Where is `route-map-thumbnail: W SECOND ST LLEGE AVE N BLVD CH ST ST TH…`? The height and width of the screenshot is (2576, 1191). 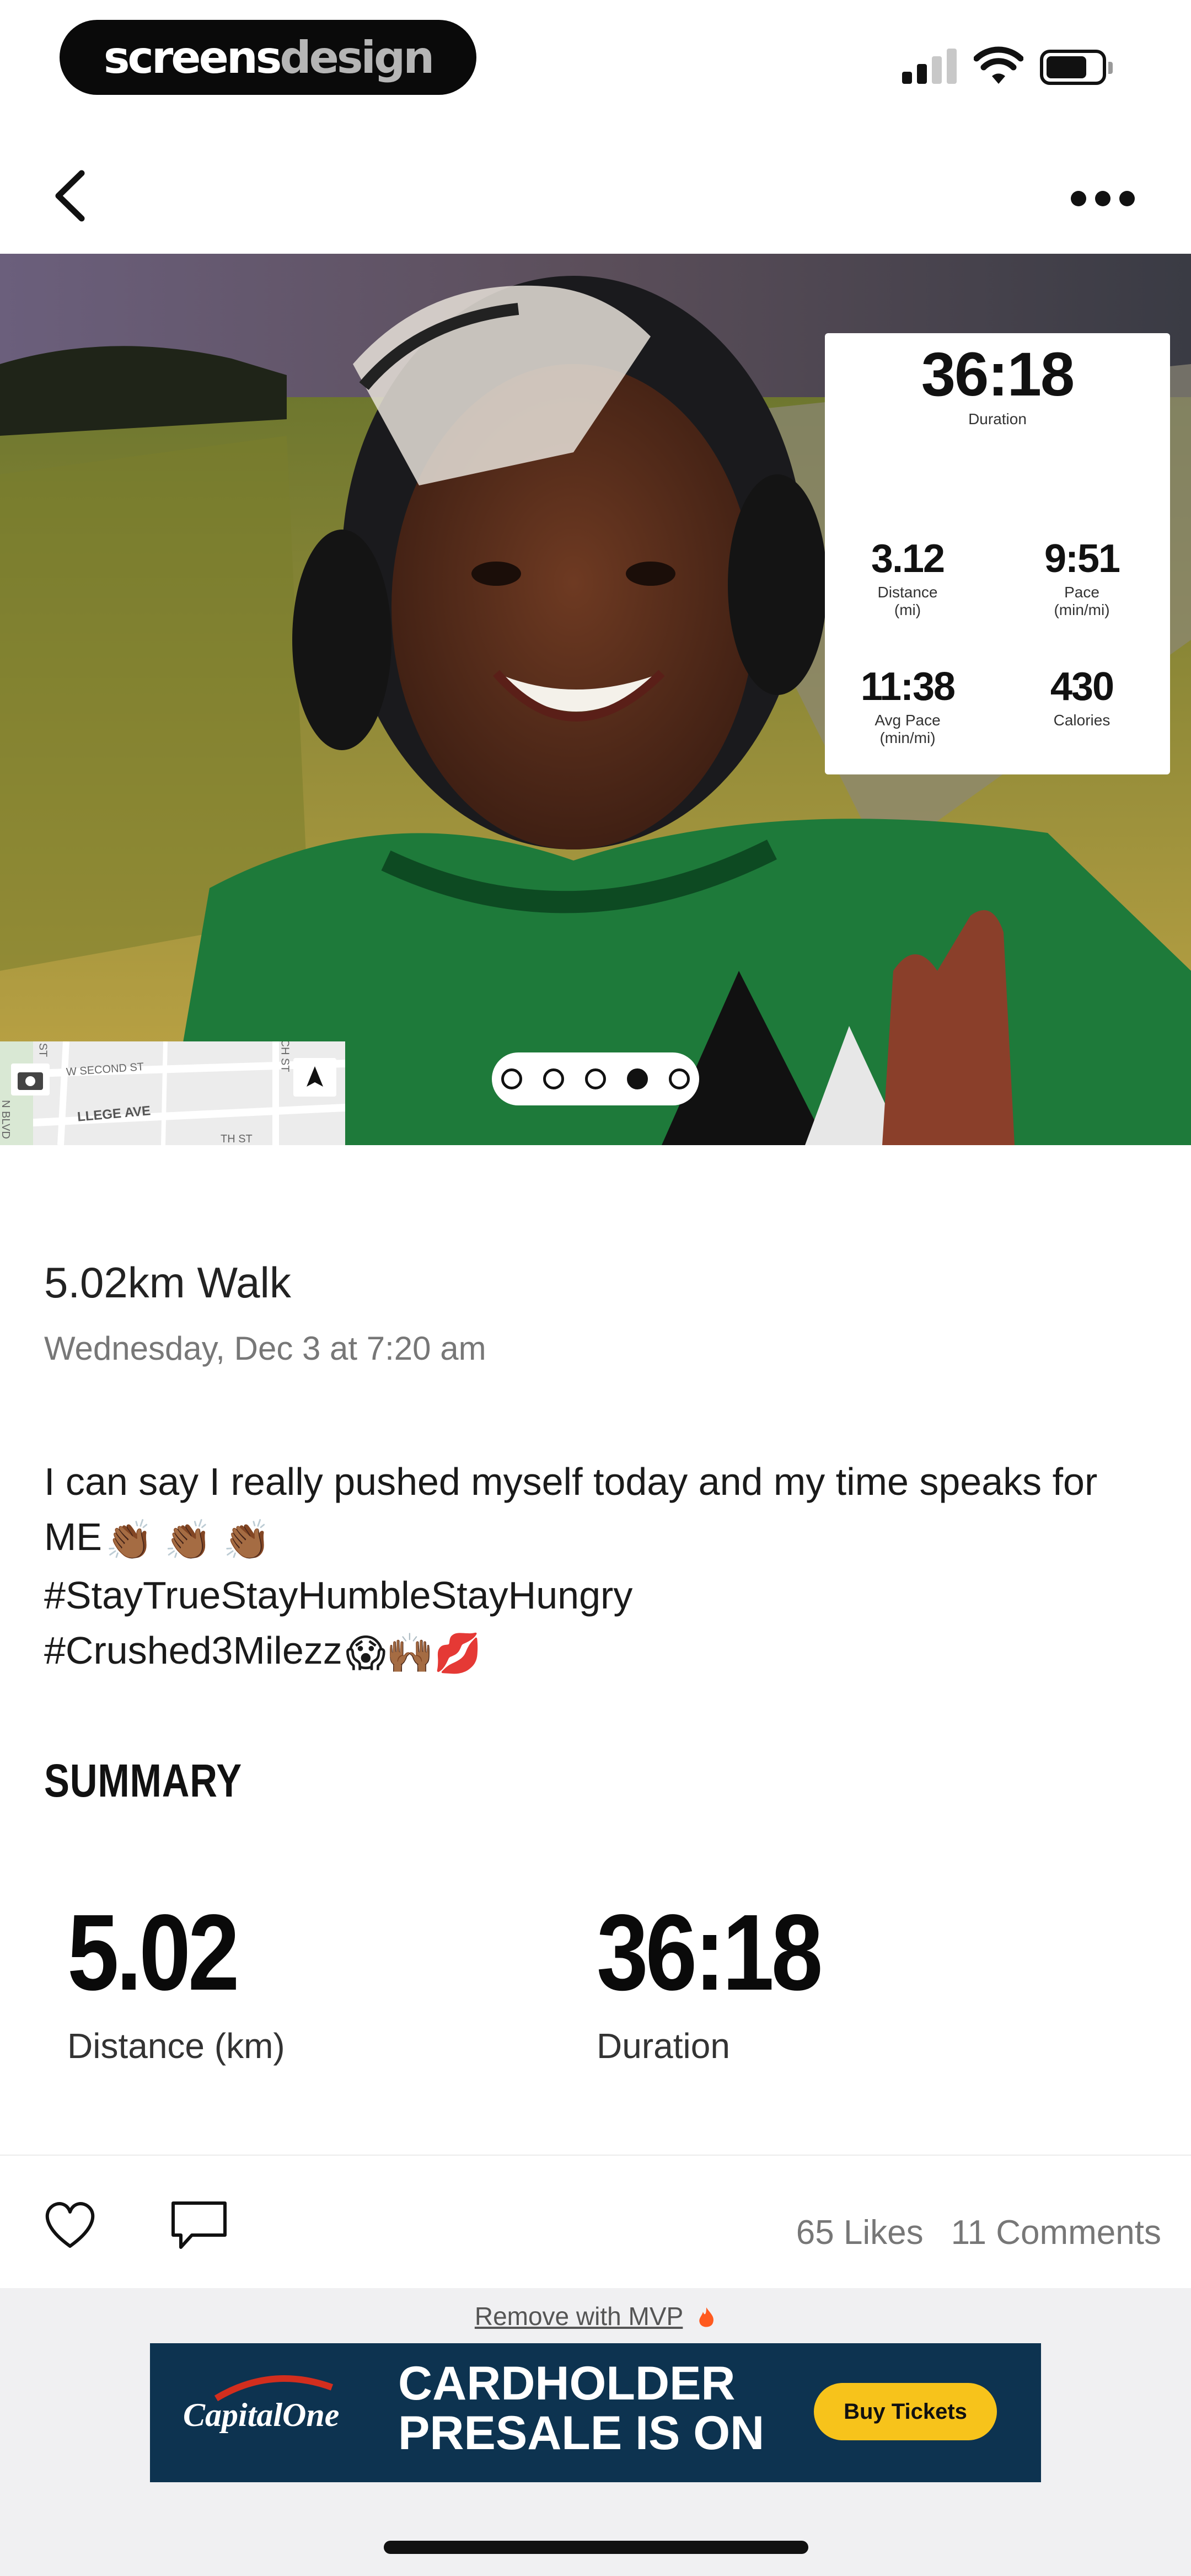
route-map-thumbnail: W SECOND ST LLEGE AVE N BLVD CH ST ST TH… is located at coordinates (173, 1093).